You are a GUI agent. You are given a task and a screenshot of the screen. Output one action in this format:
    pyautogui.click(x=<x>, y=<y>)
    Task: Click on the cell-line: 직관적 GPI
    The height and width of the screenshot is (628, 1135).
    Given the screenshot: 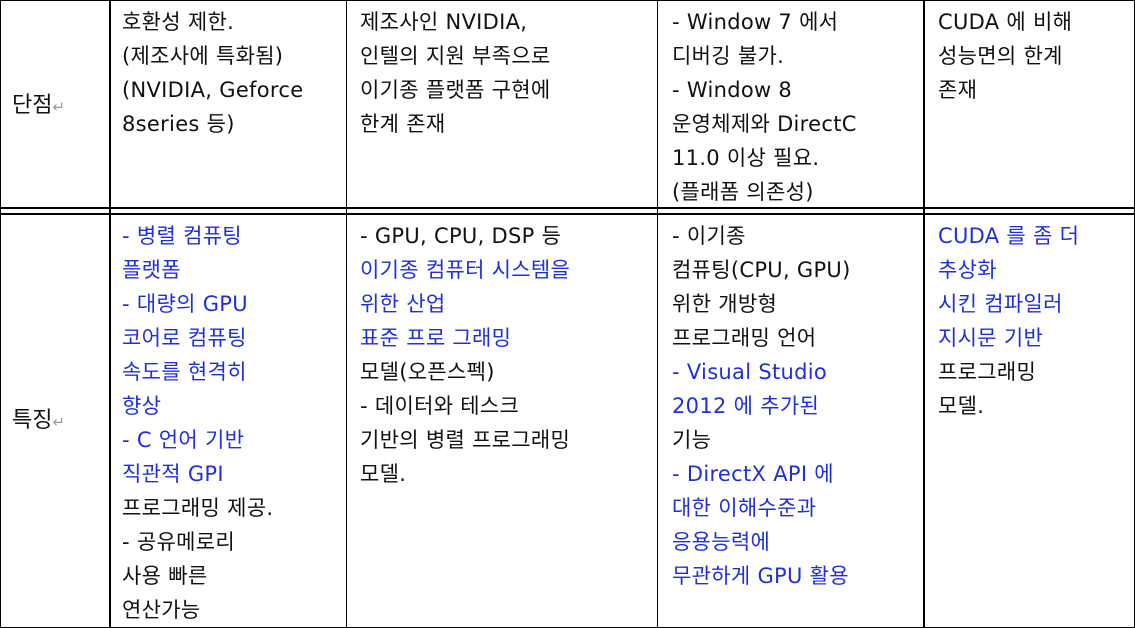 What is the action you would take?
    pyautogui.click(x=197, y=474)
    